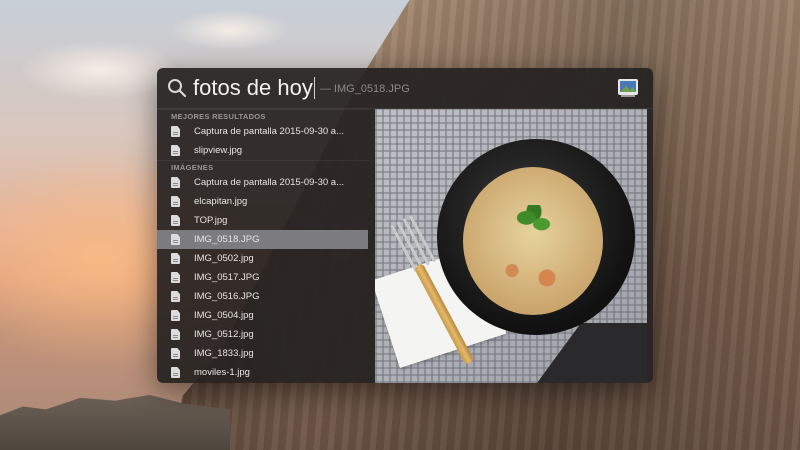 The image size is (800, 450). Describe the element at coordinates (262, 315) in the screenshot. I see `result-item: IMG_0504.jpg` at that location.